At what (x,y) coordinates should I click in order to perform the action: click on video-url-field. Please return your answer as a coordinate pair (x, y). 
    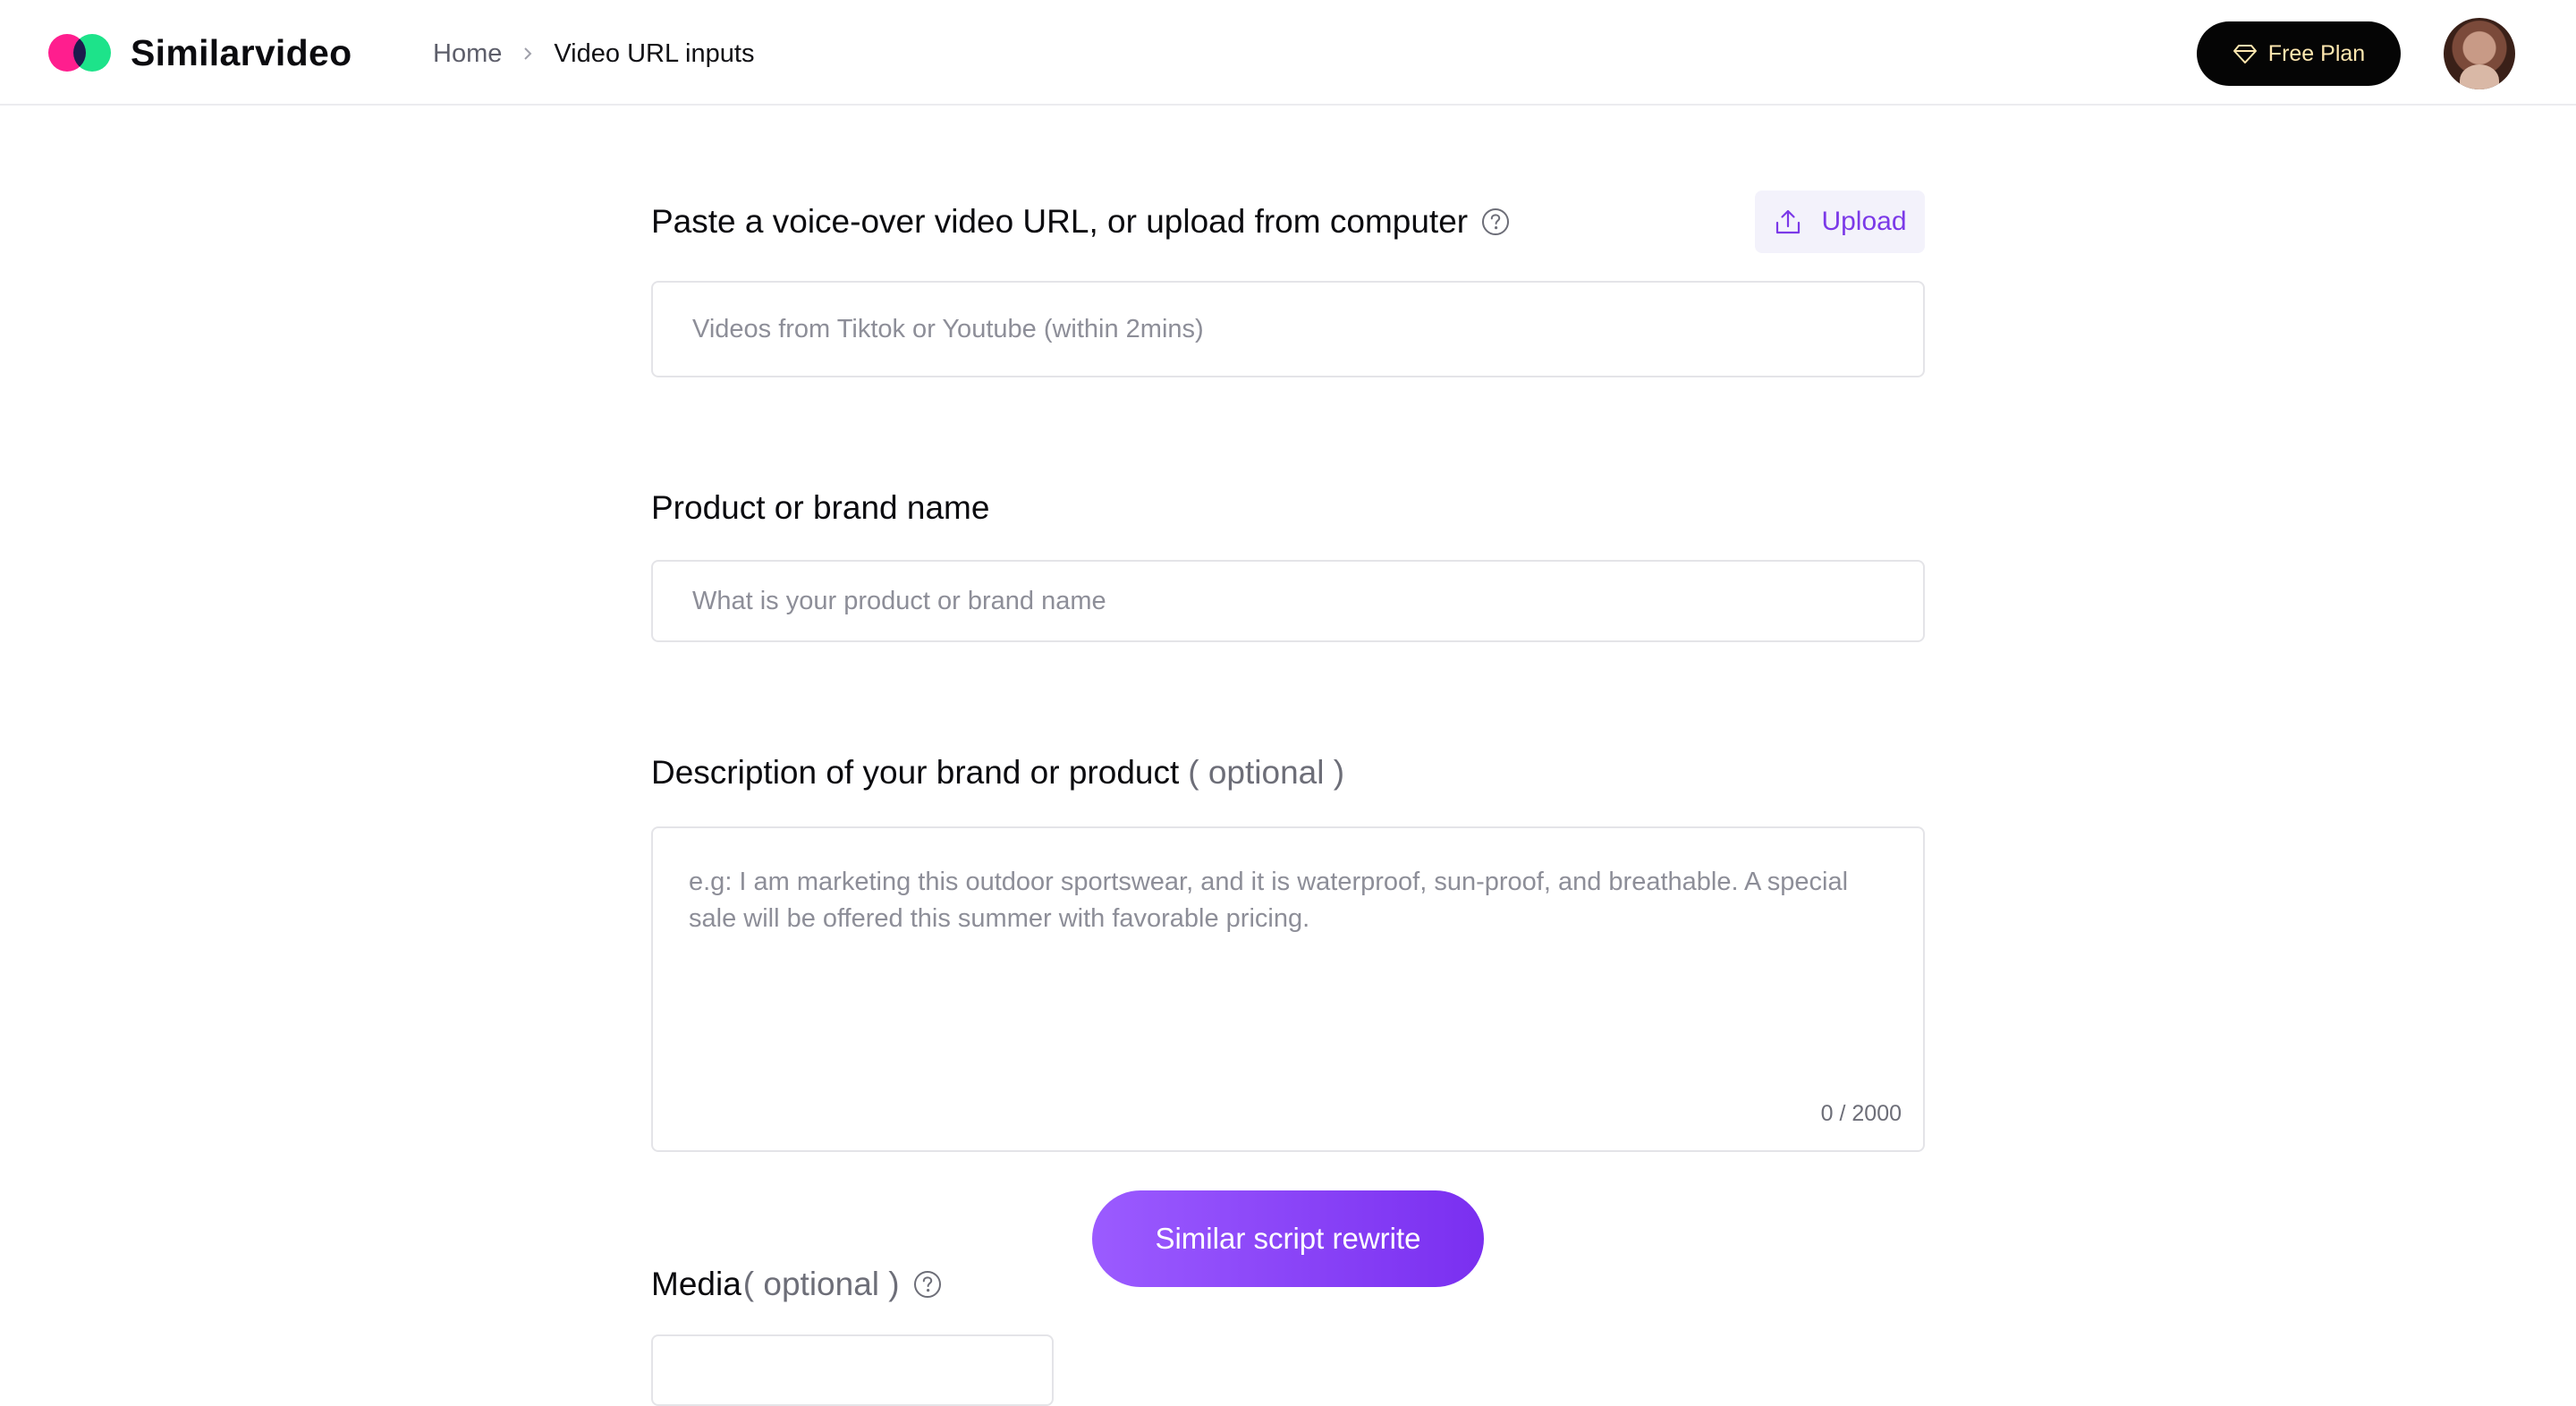
    Looking at the image, I should click on (1288, 329).